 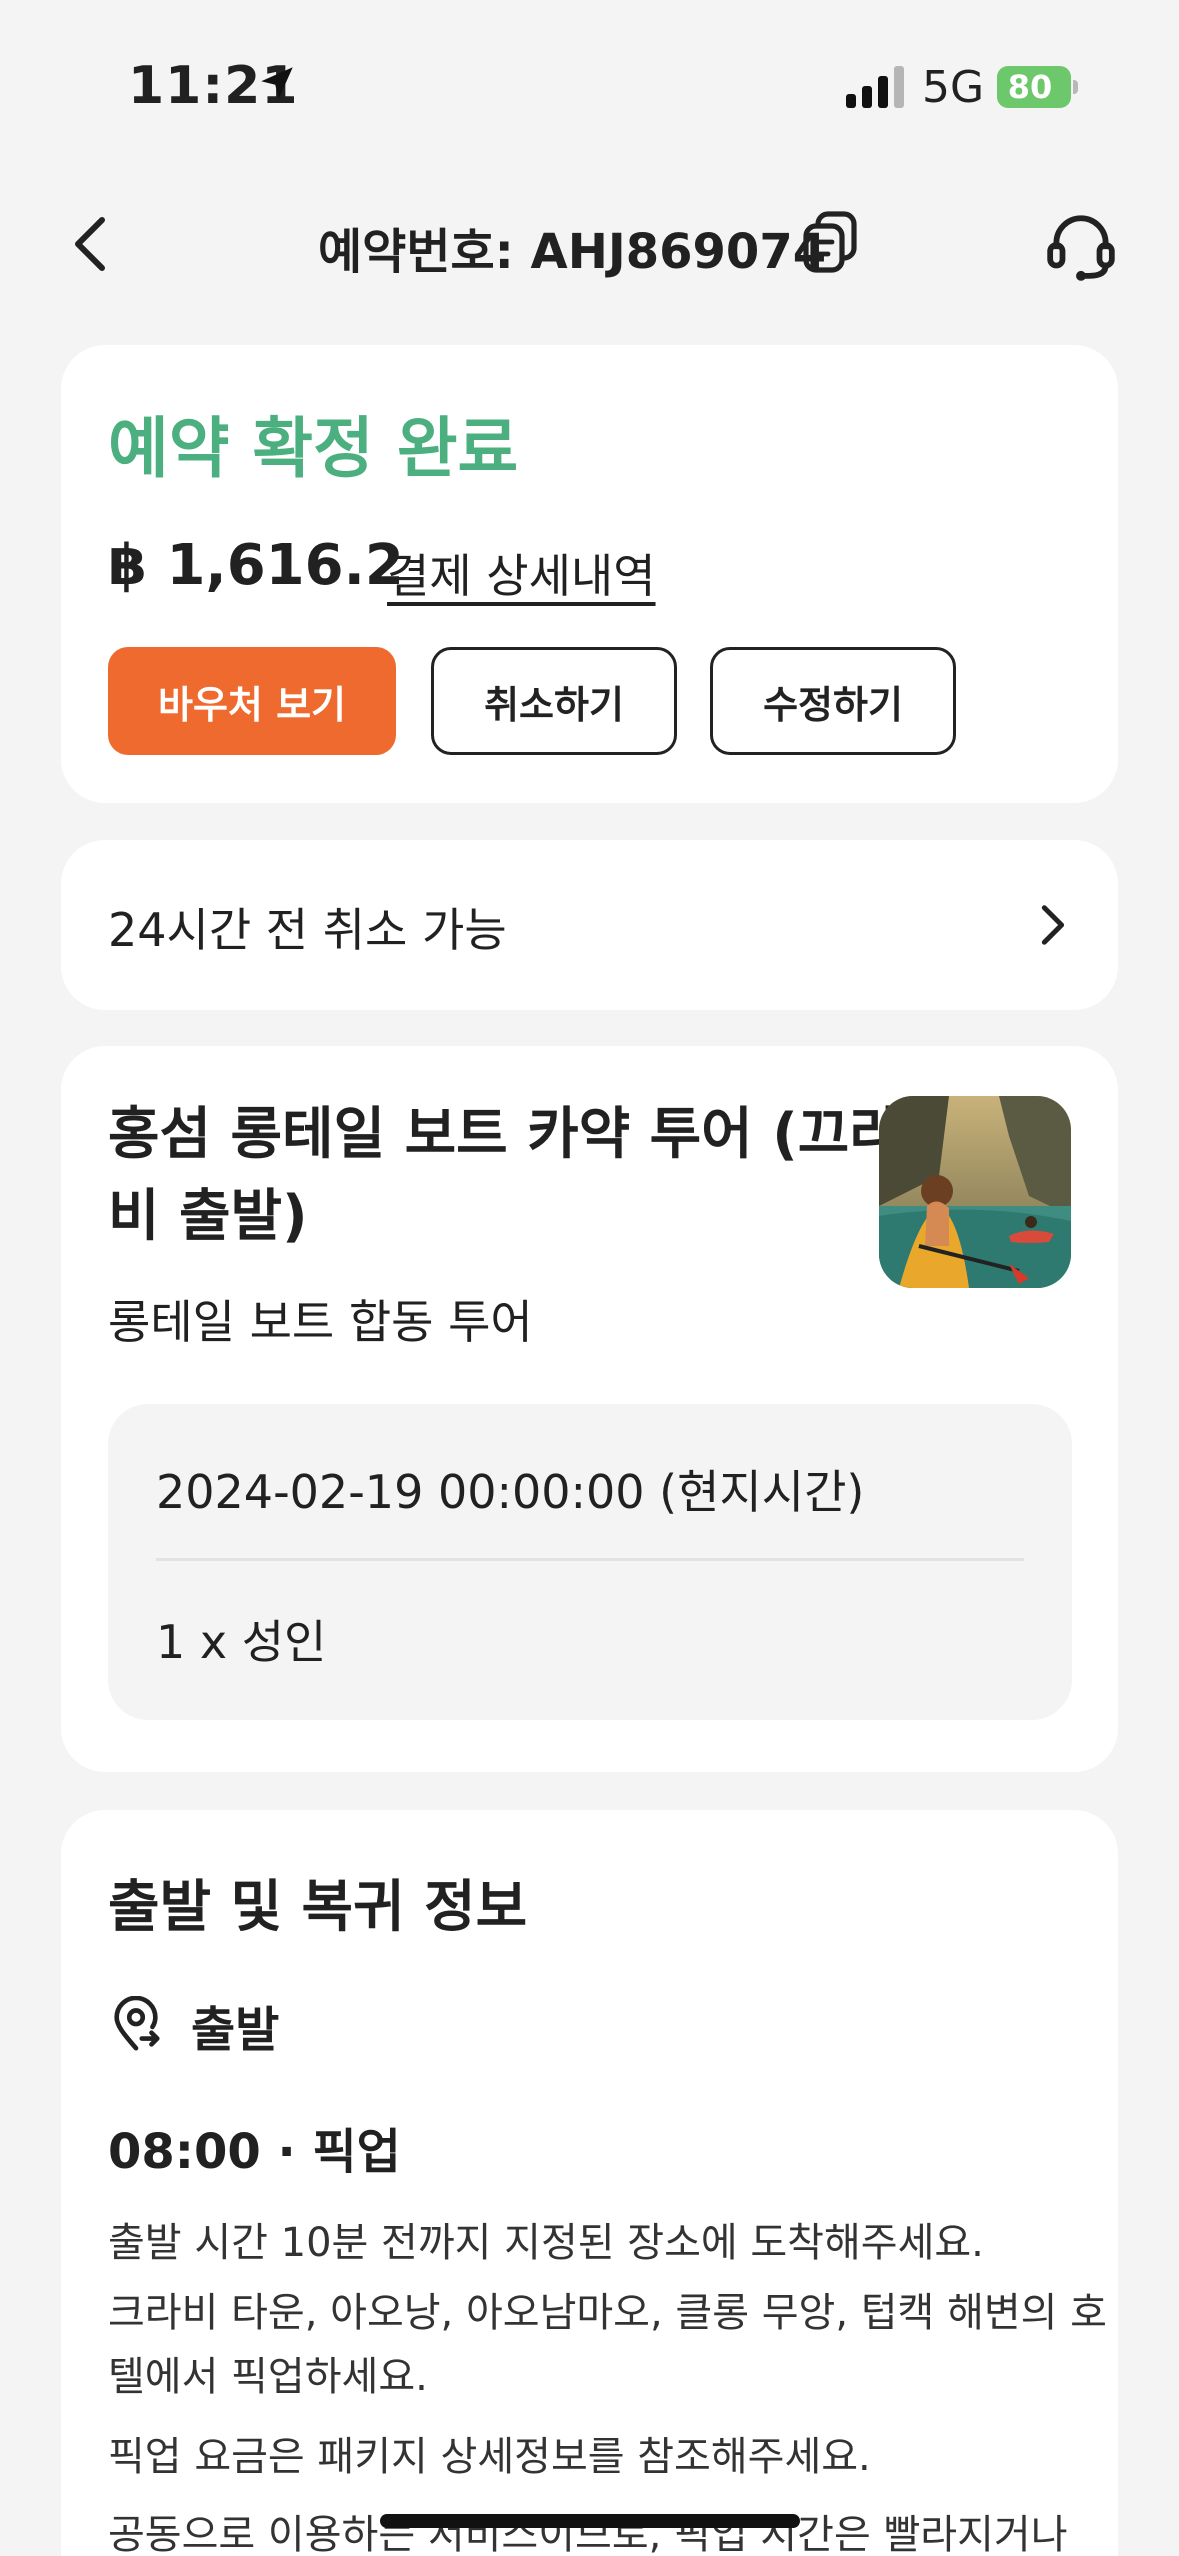 I want to click on product-subtitle: 롱테일 보트 합동 투어, so click(x=320, y=1322).